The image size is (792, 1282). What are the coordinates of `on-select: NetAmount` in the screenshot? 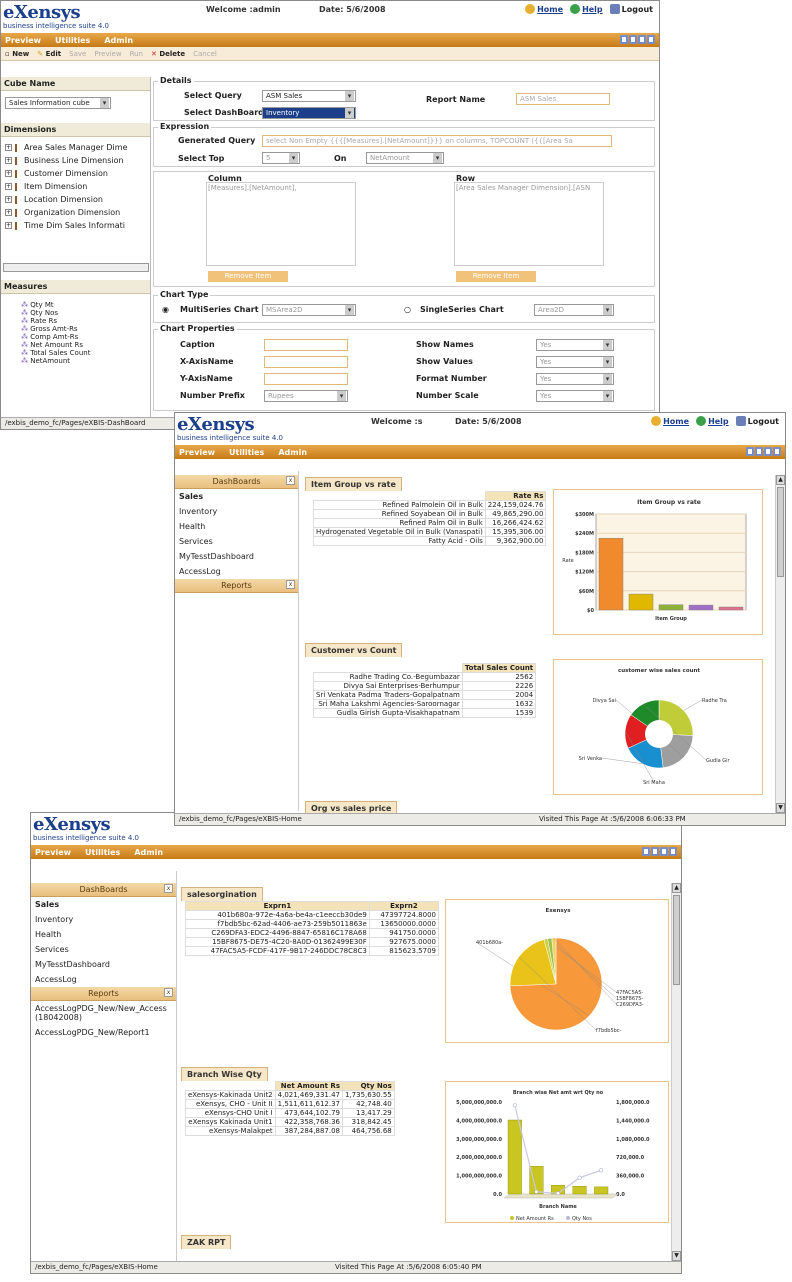 It's located at (405, 158).